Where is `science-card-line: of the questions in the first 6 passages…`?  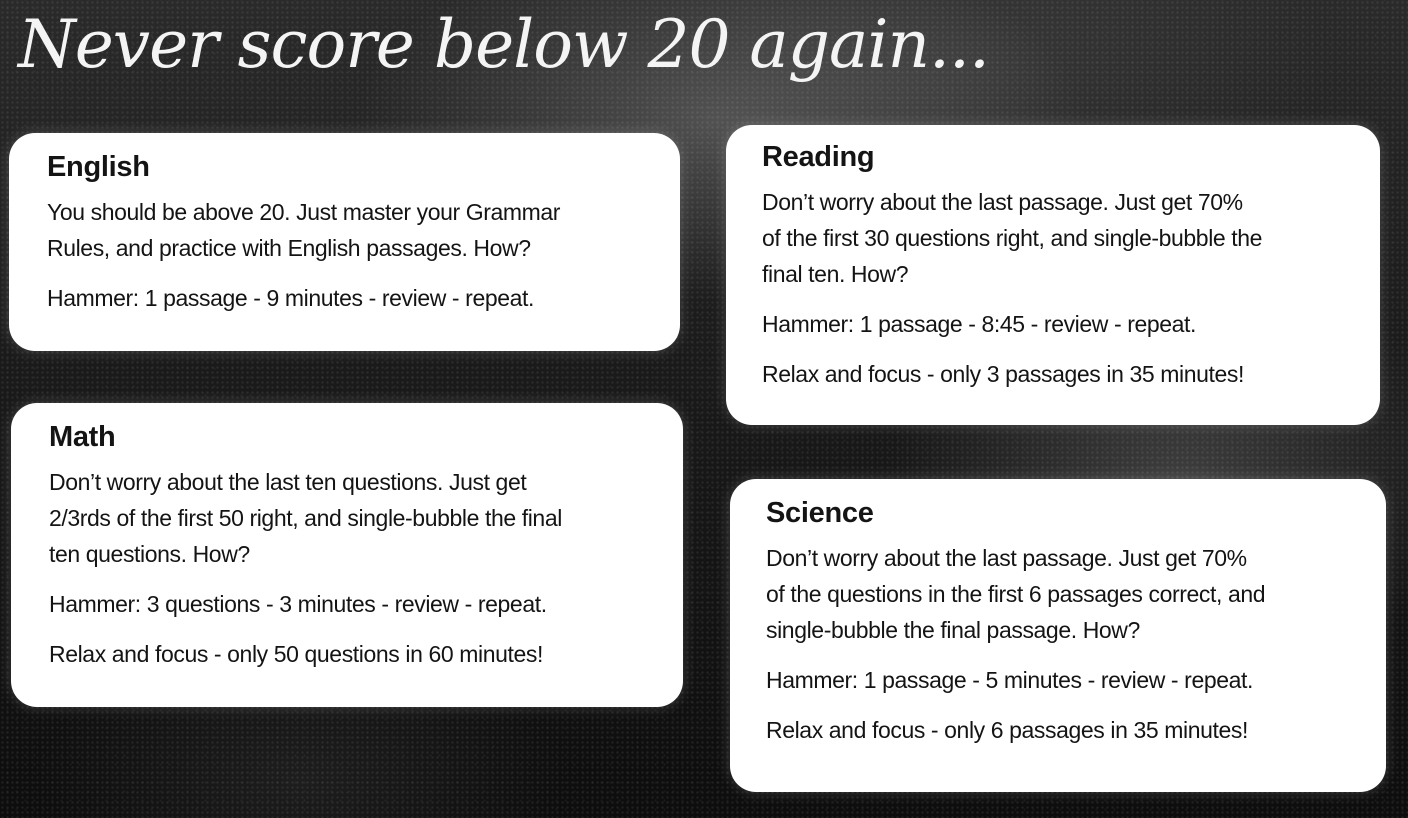 science-card-line: of the questions in the first 6 passages… is located at coordinates (1016, 594).